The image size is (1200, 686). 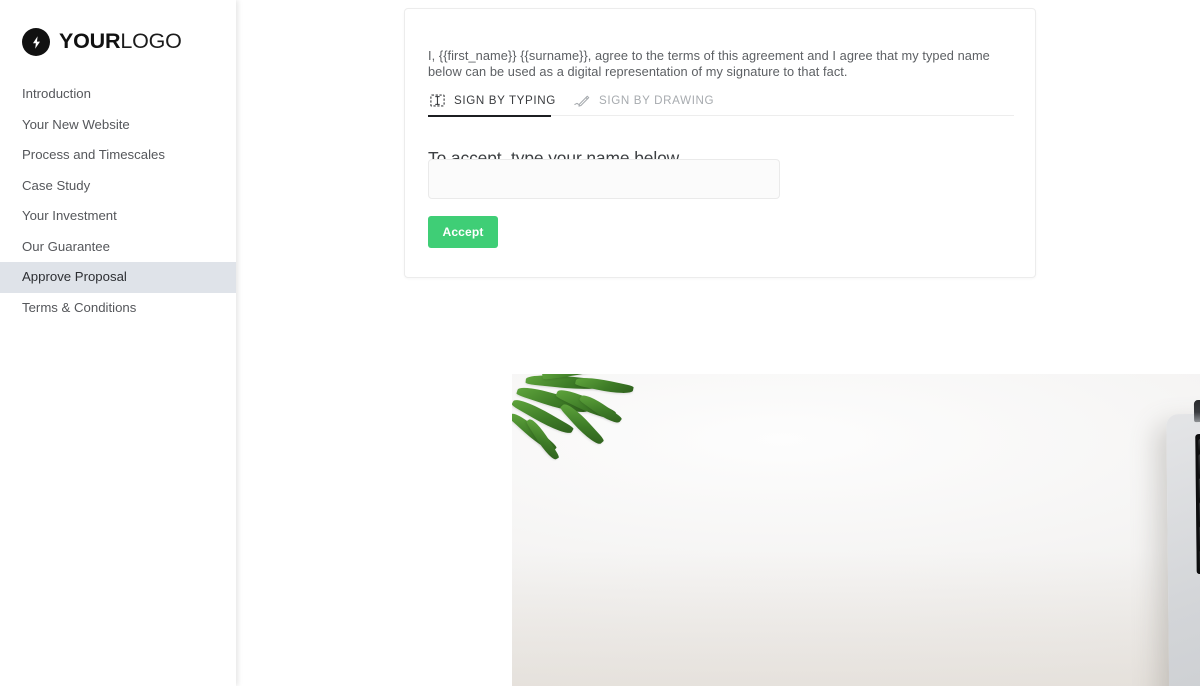 I want to click on sidebar-item-your-investment: Your Investment, so click(x=118, y=216).